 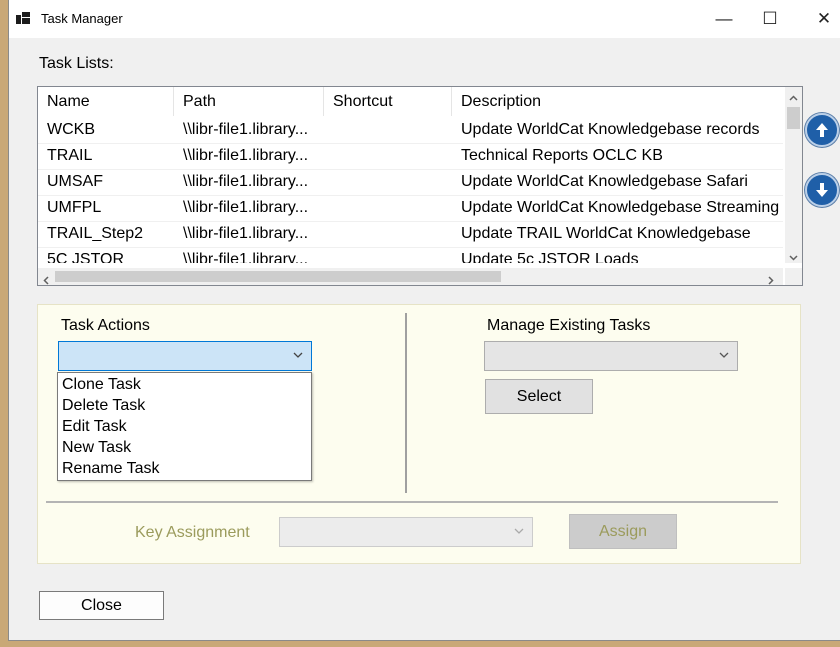 I want to click on cell-description: Update WorldCat Knowledgebase Streaming, so click(x=620, y=207).